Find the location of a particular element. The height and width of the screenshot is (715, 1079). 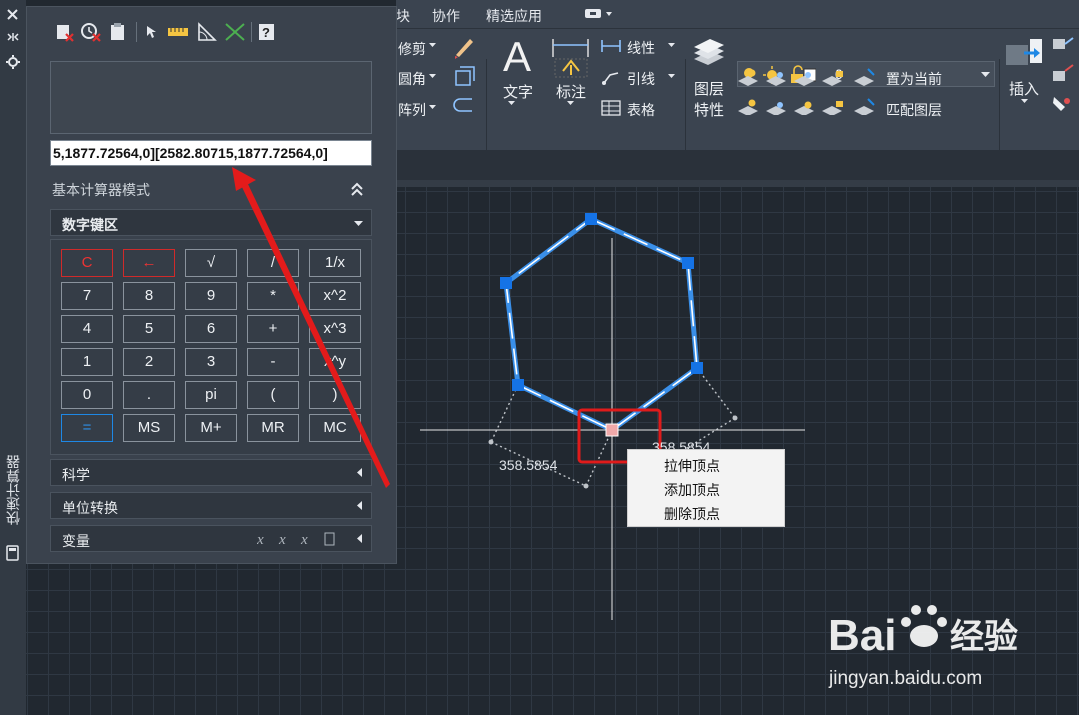

watermark-logo-text: Bai is located at coordinates (862, 635).